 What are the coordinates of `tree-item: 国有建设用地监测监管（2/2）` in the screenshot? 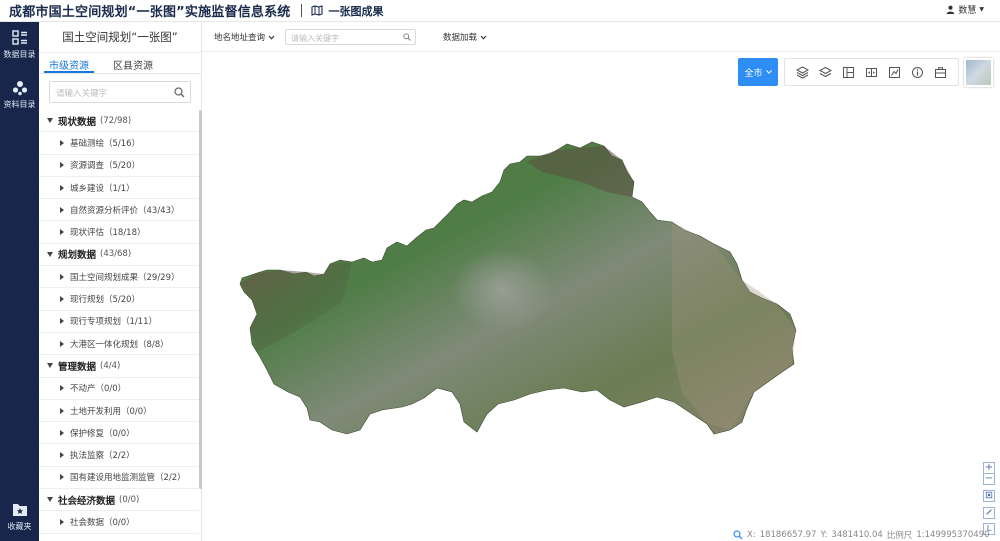 It's located at (119, 478).